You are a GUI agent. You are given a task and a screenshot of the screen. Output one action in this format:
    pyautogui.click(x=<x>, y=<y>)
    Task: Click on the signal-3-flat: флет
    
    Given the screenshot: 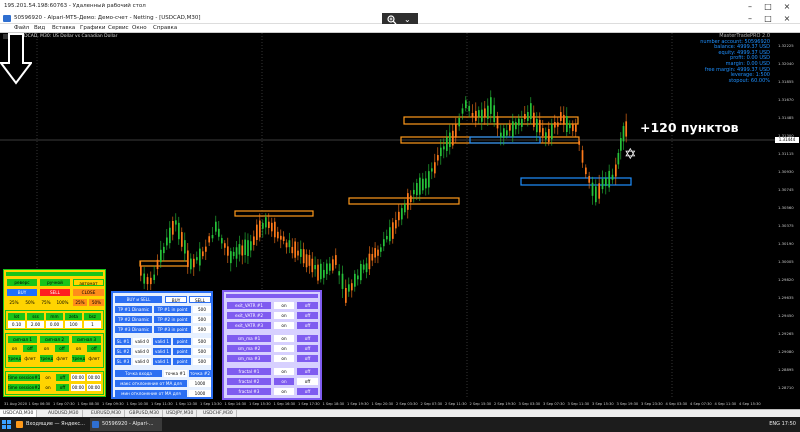 What is the action you would take?
    pyautogui.click(x=94, y=358)
    